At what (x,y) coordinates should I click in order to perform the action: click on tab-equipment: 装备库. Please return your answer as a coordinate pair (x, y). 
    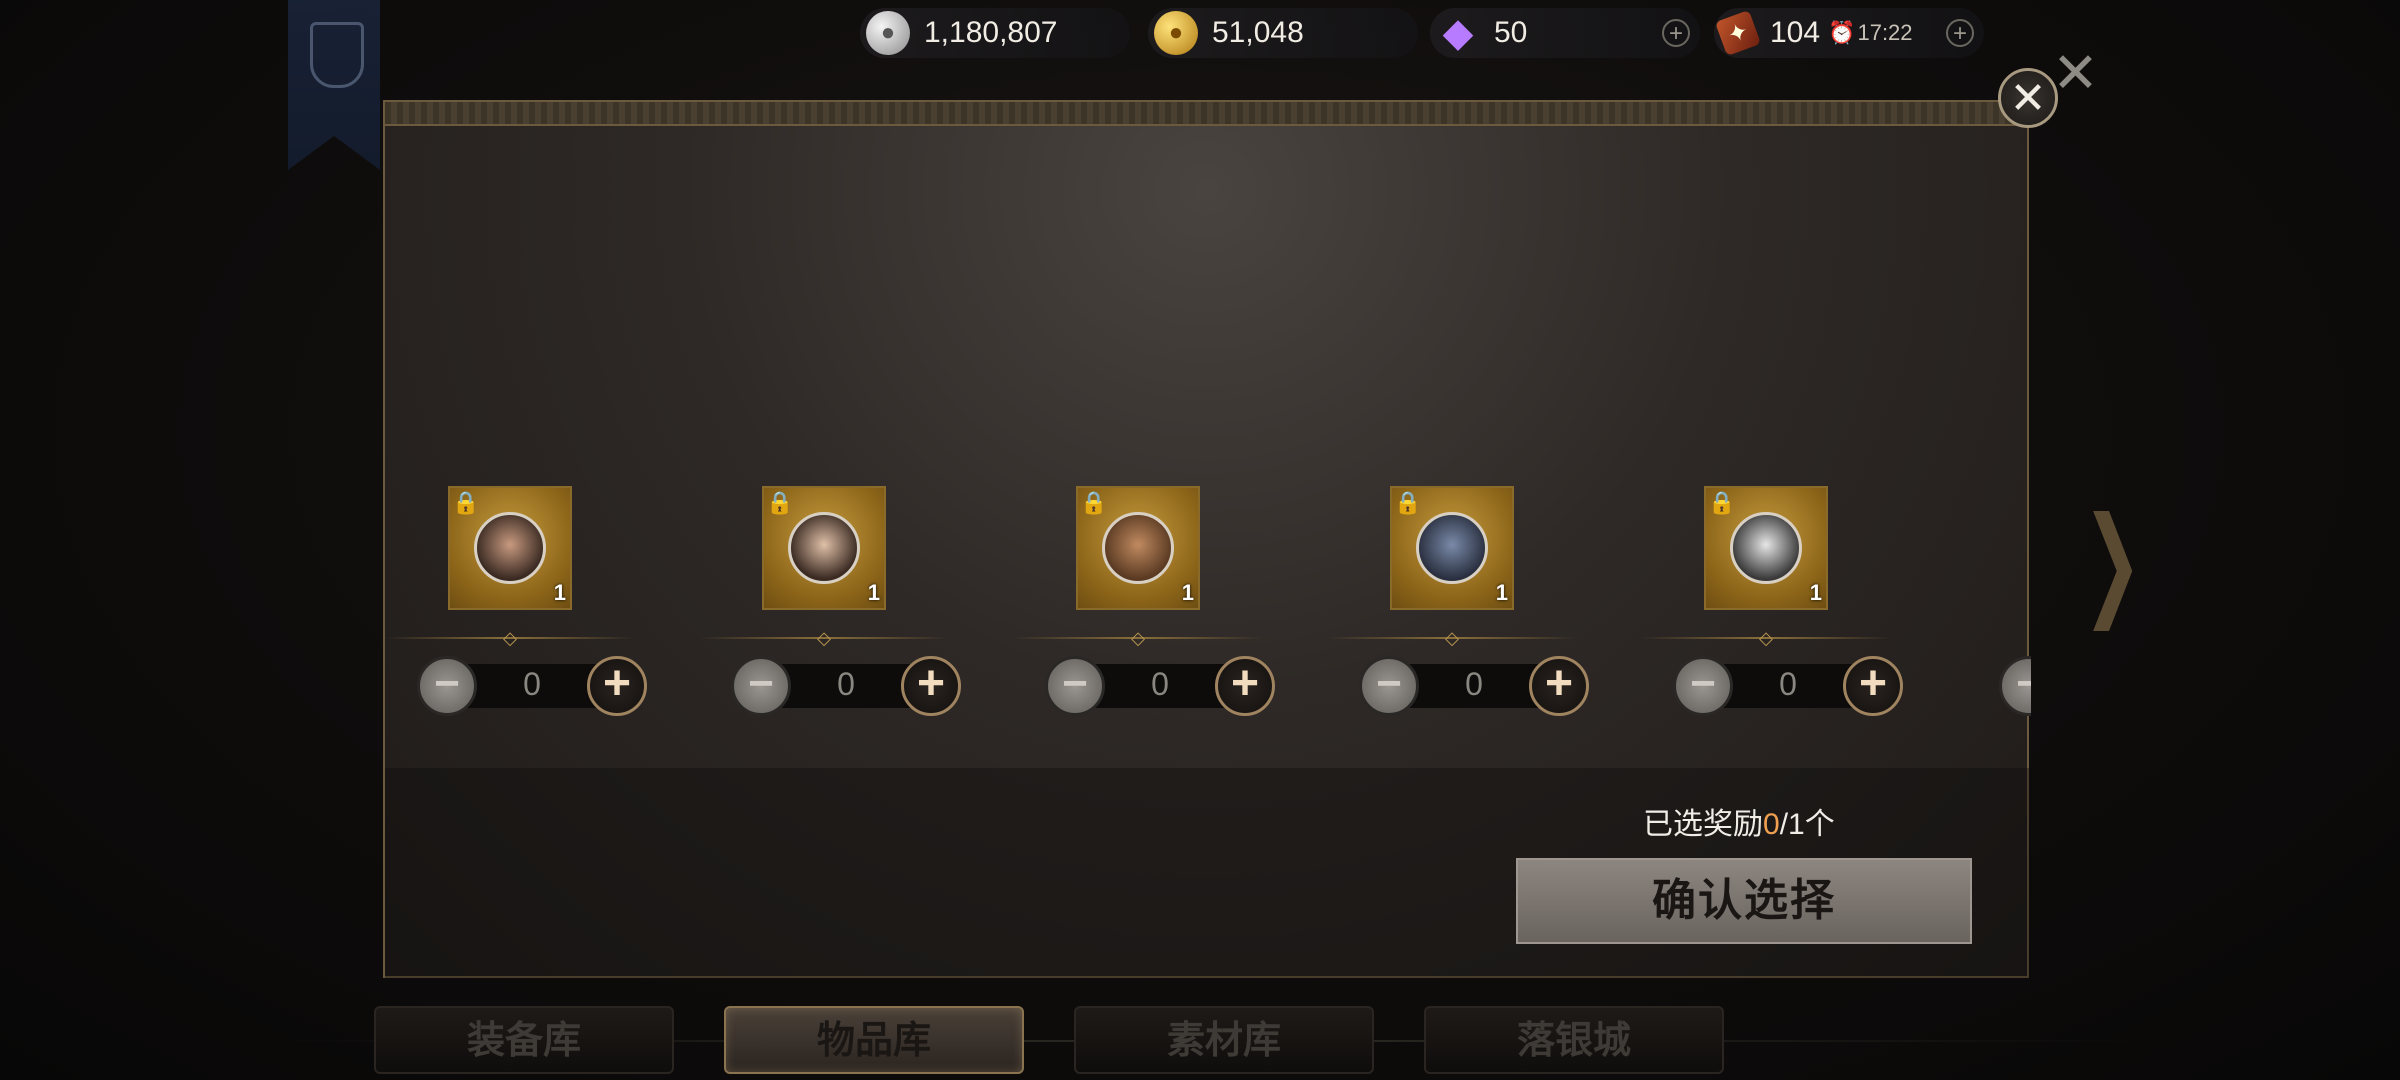
    Looking at the image, I should click on (524, 1040).